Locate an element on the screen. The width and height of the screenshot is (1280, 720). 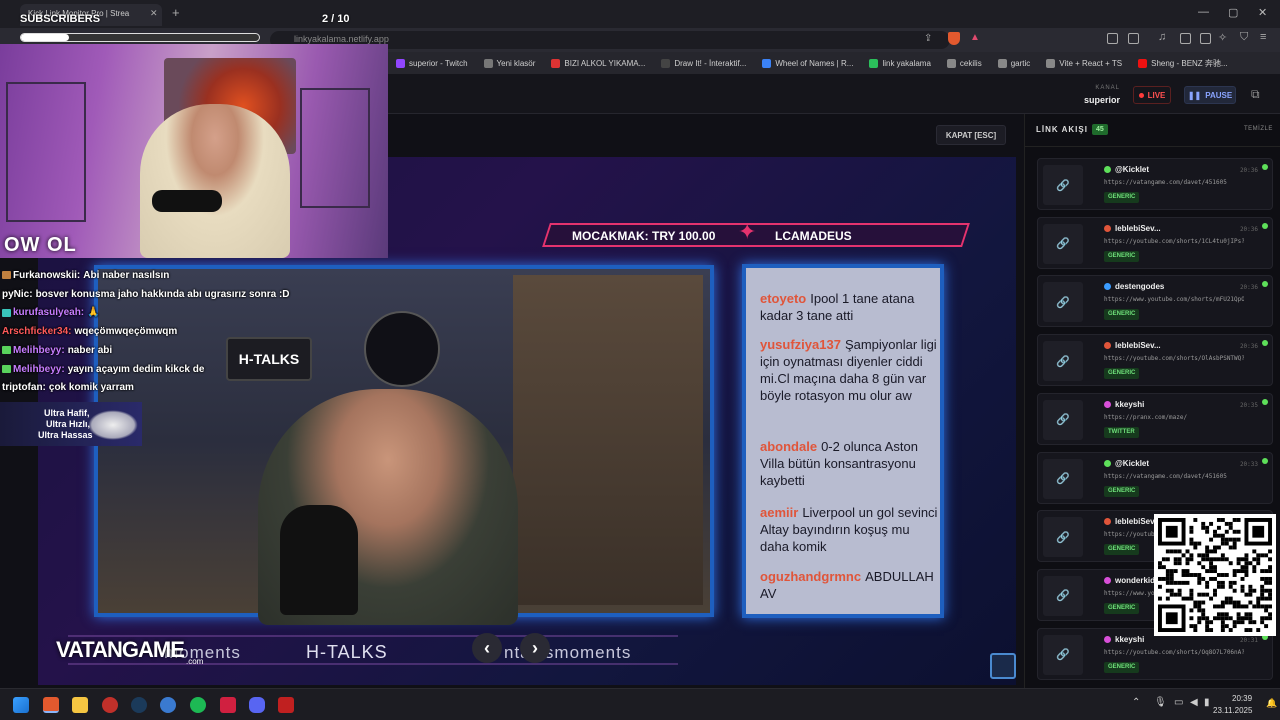
chat-message: Melihbeyy: yayın açayım dedim kikck de is located at coordinates (103, 369).